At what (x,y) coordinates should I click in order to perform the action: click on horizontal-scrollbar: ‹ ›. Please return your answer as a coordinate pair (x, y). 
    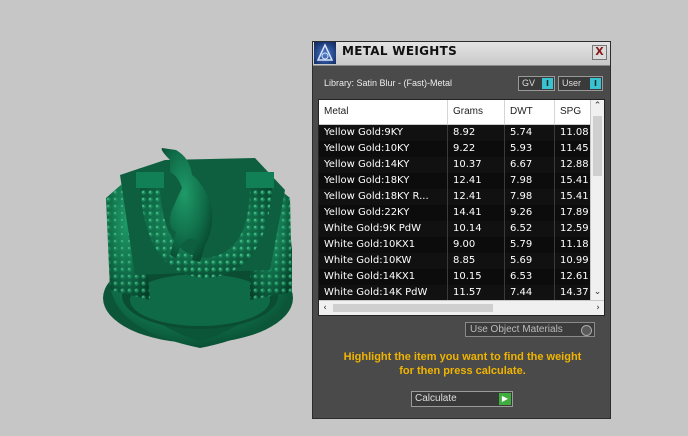
    Looking at the image, I should click on (461, 307).